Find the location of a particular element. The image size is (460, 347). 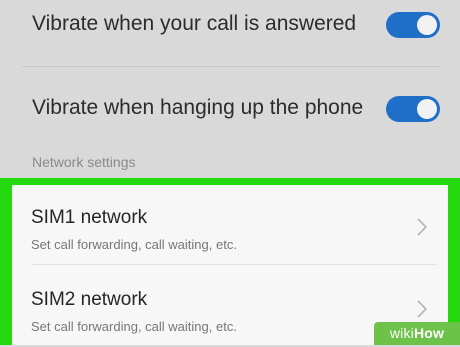

sim2-network-subtitle: Set call forwarding, call waiting, etc. is located at coordinates (134, 326).